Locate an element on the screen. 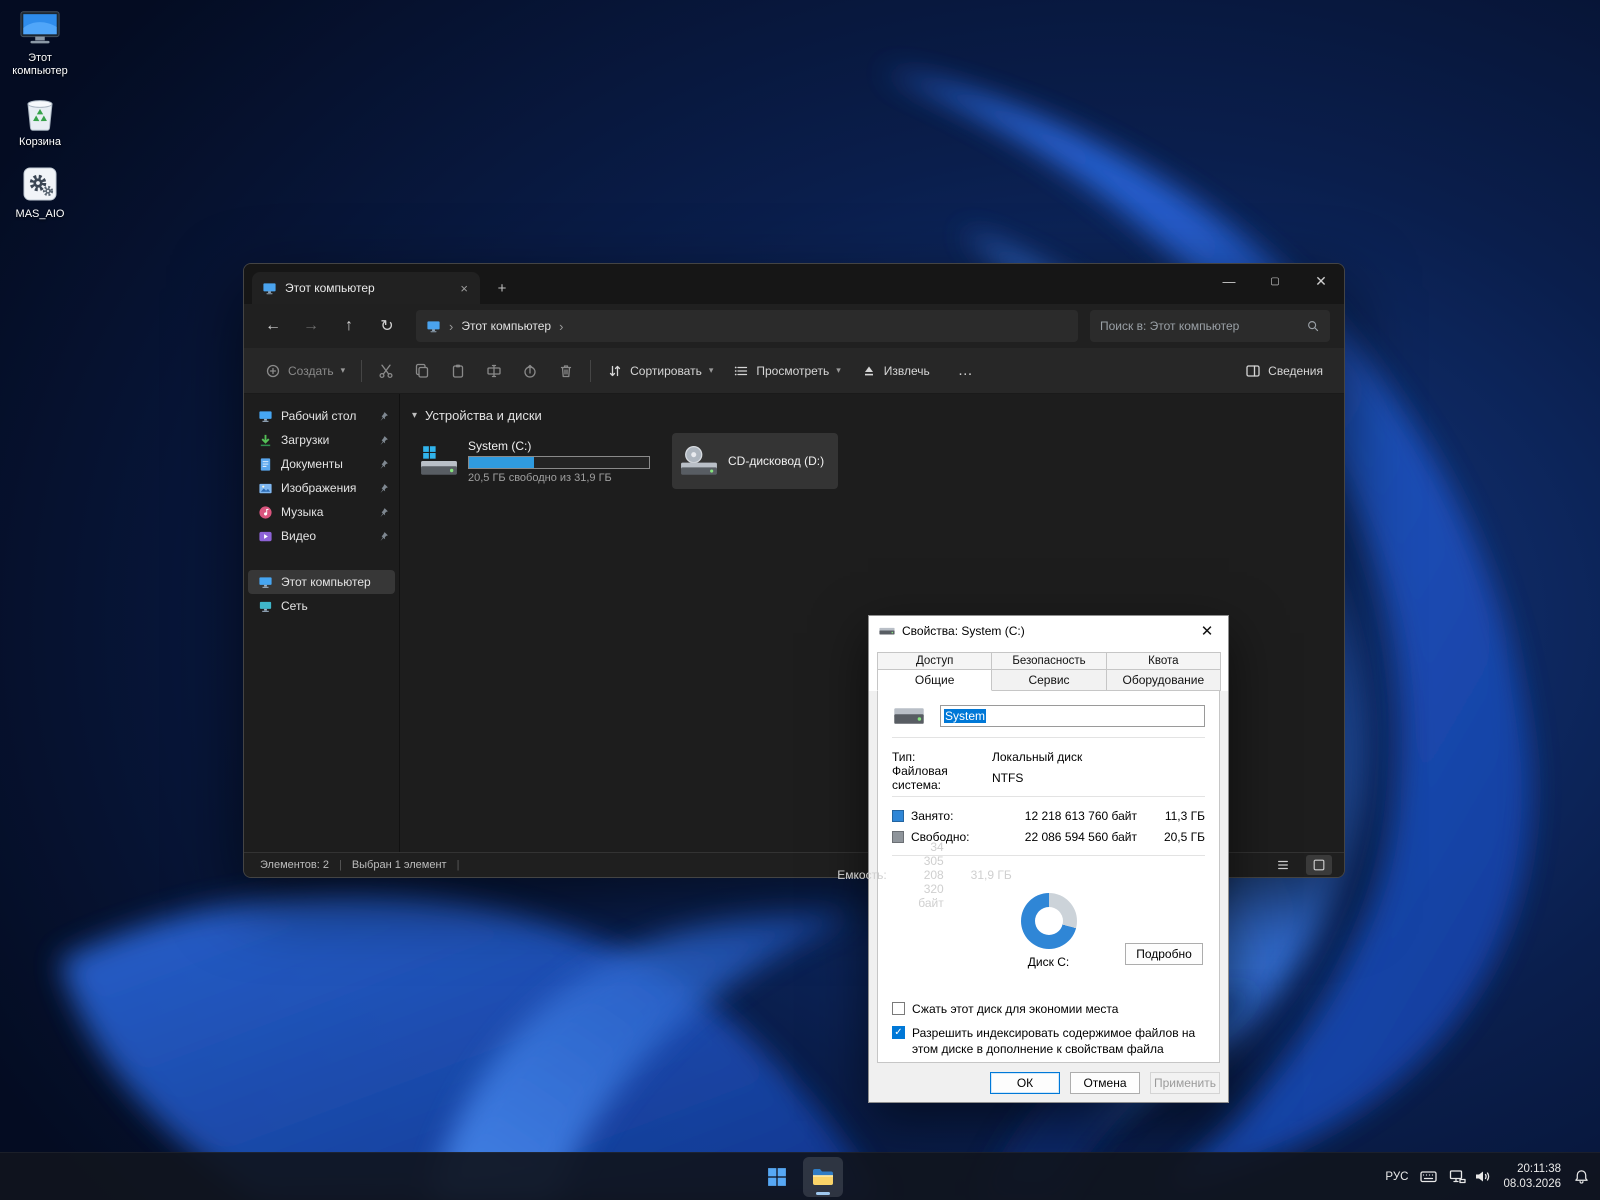  index-checkbox: ✓ is located at coordinates (898, 1033).